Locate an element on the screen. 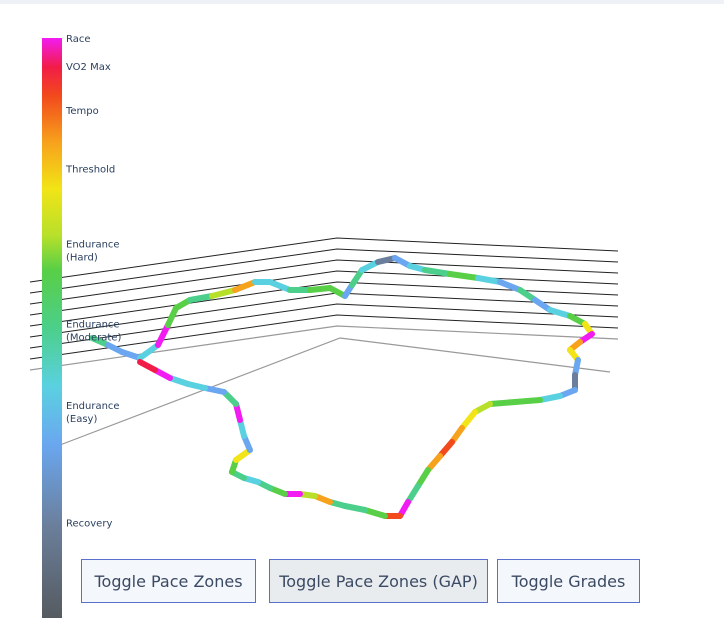  colorbar-tick-label: (Hard) is located at coordinates (82, 258).